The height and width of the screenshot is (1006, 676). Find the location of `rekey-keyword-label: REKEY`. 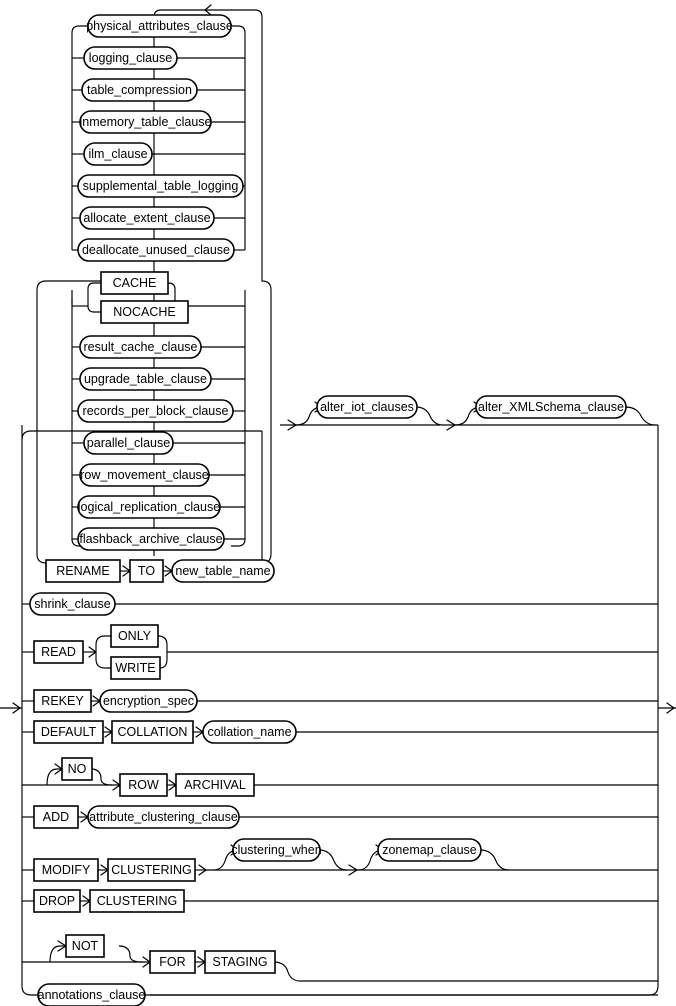

rekey-keyword-label: REKEY is located at coordinates (62, 701).